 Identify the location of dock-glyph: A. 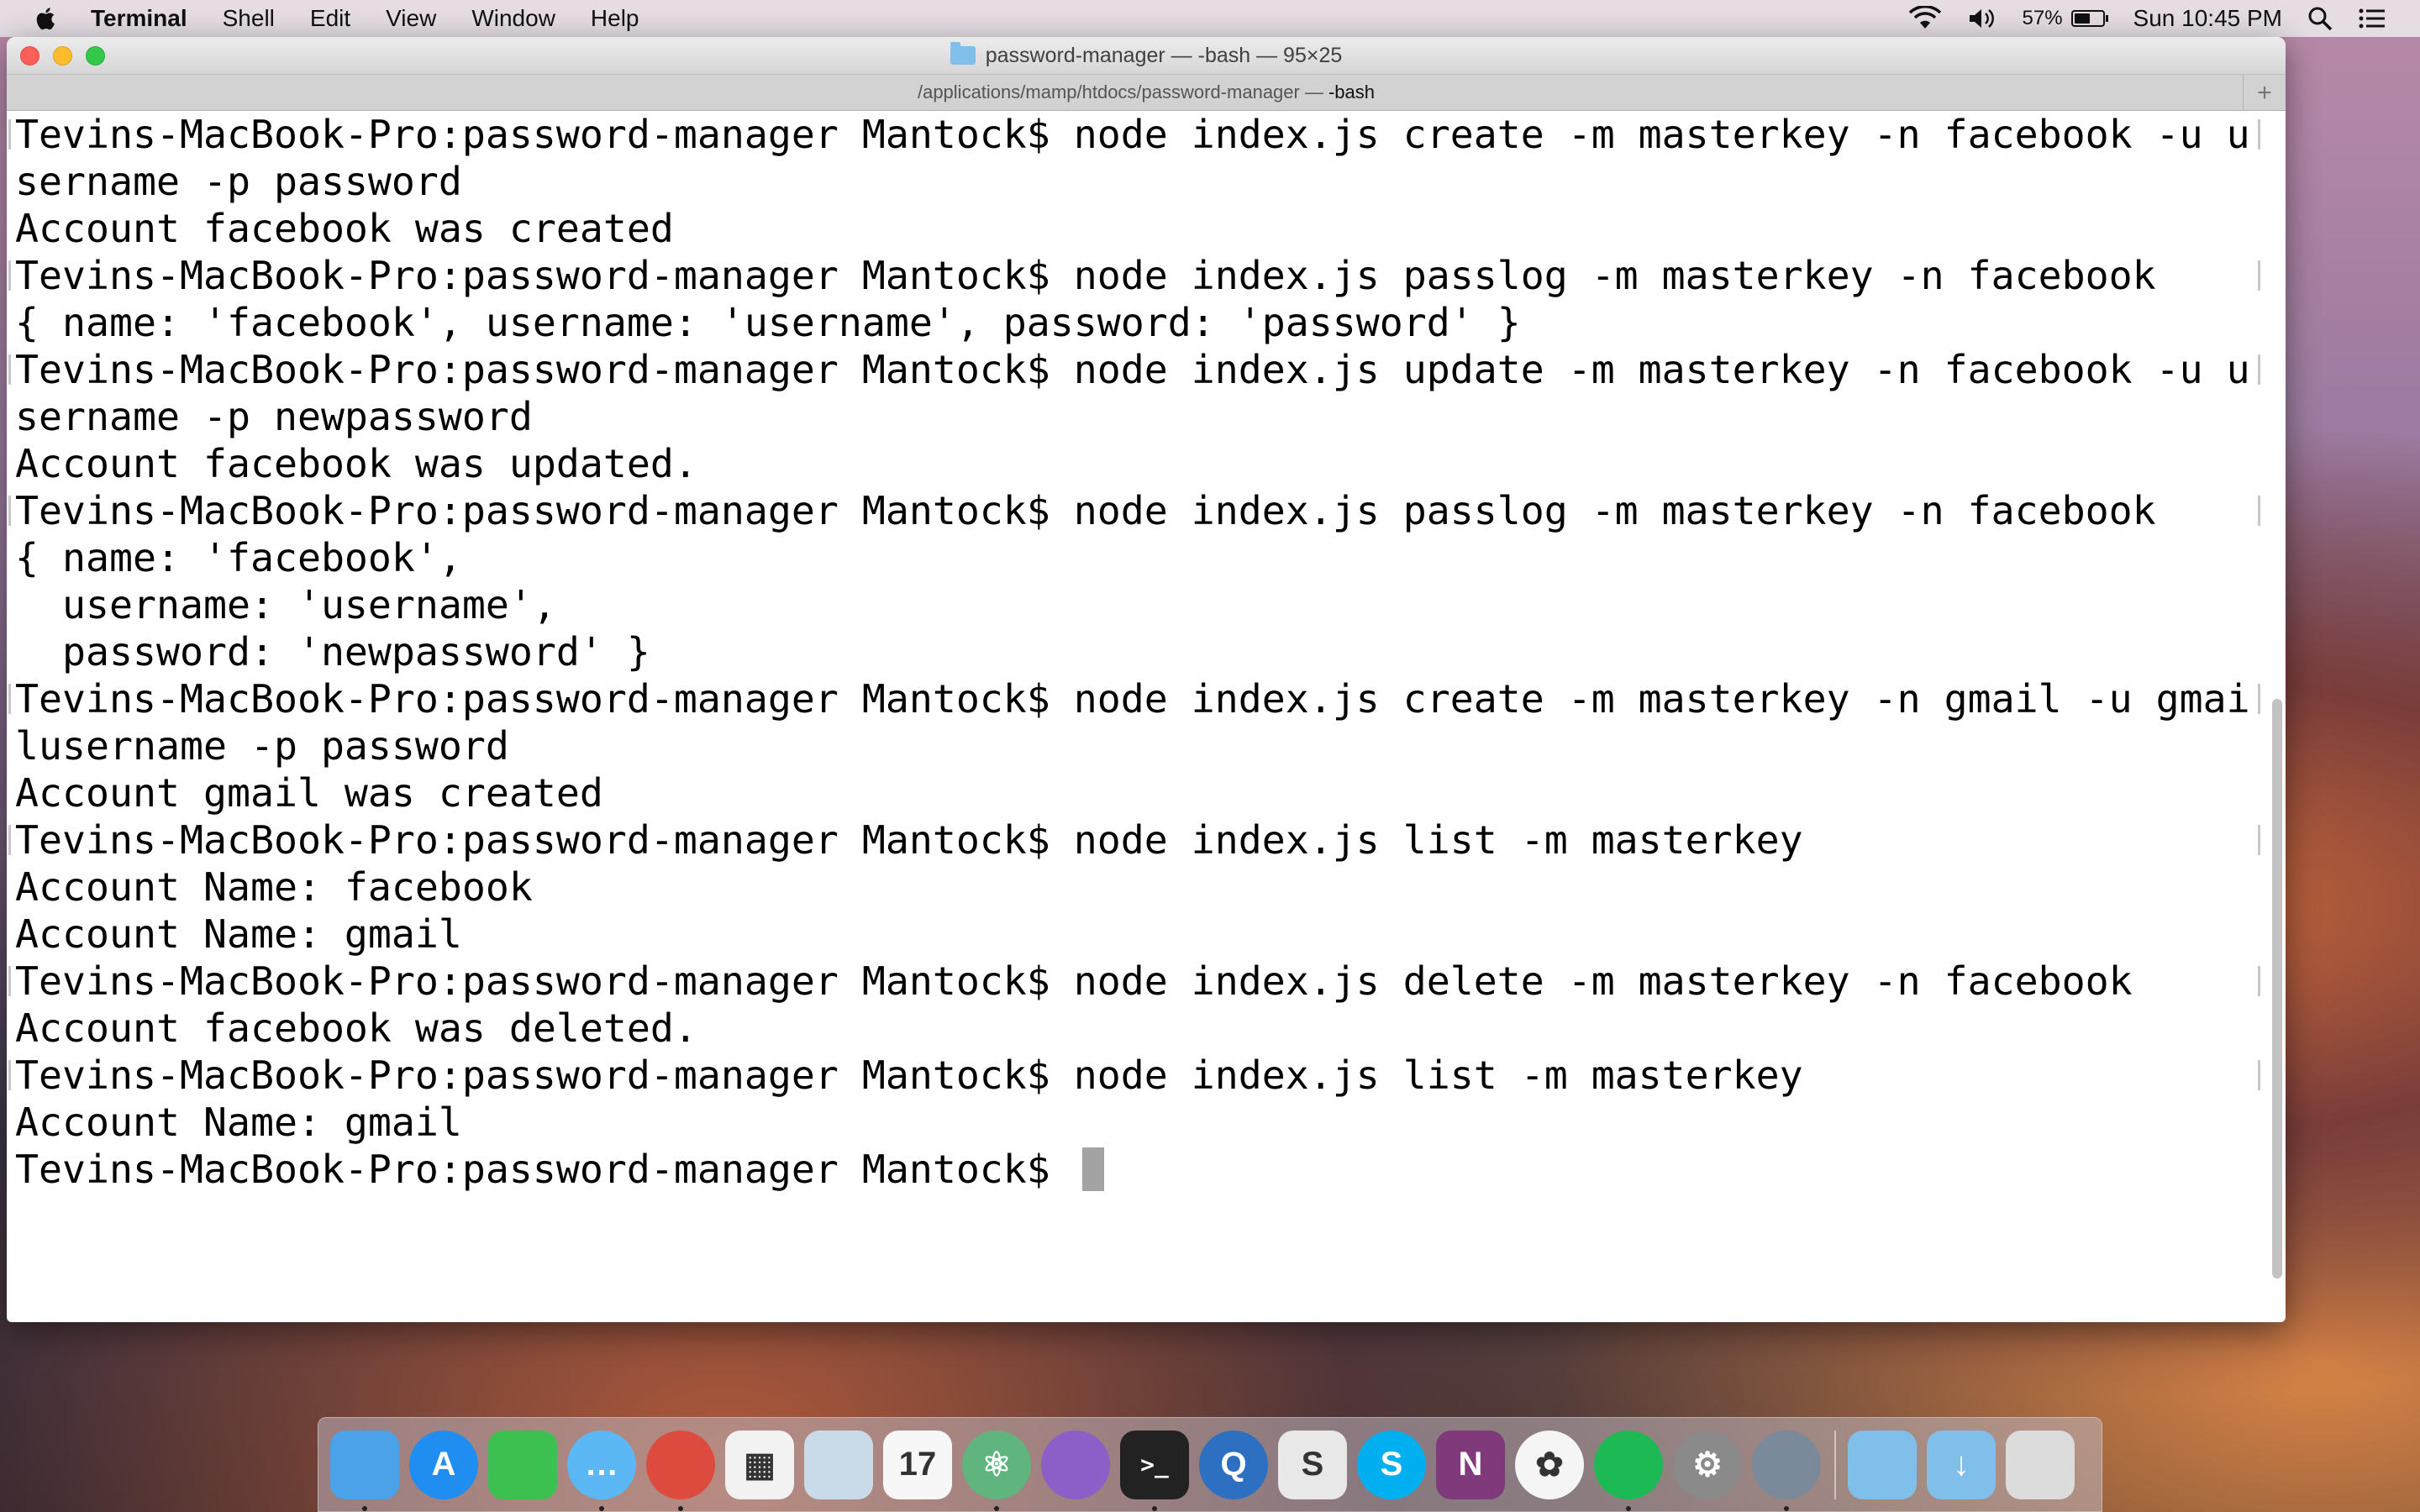
(443, 1464).